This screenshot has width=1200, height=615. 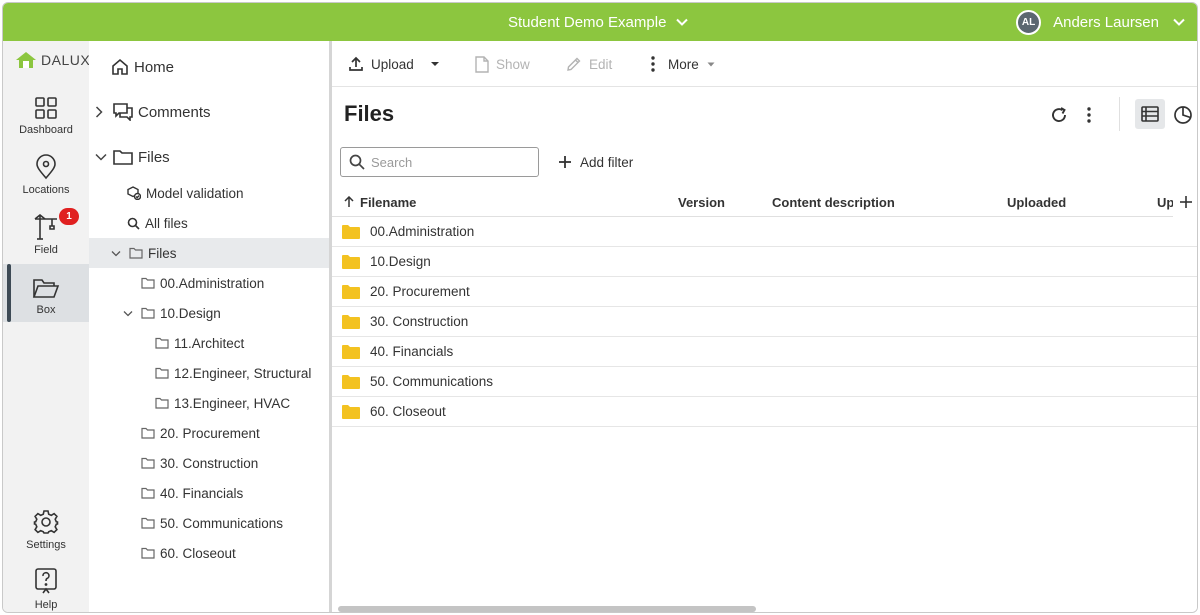 I want to click on home-icon, so click(x=120, y=67).